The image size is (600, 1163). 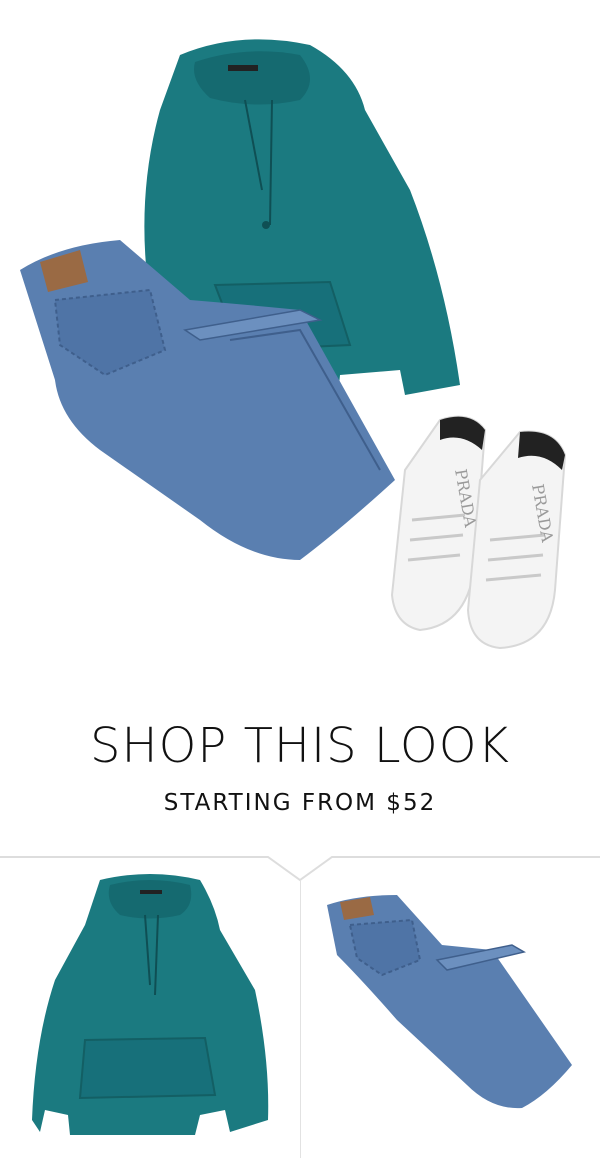 What do you see at coordinates (478, 532) in the screenshot?
I see `sneakers-image: PRADA PRADA` at bounding box center [478, 532].